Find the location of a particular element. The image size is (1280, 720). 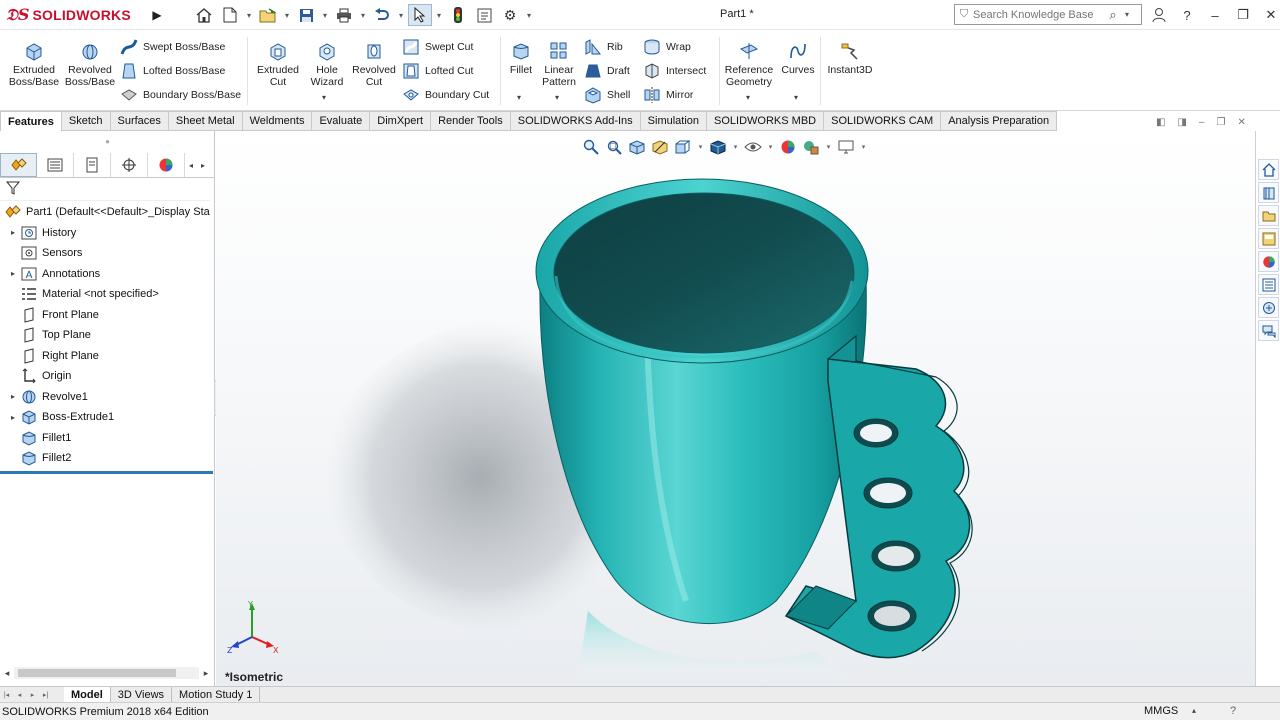

rib-button: Rib is located at coordinates (603, 47).